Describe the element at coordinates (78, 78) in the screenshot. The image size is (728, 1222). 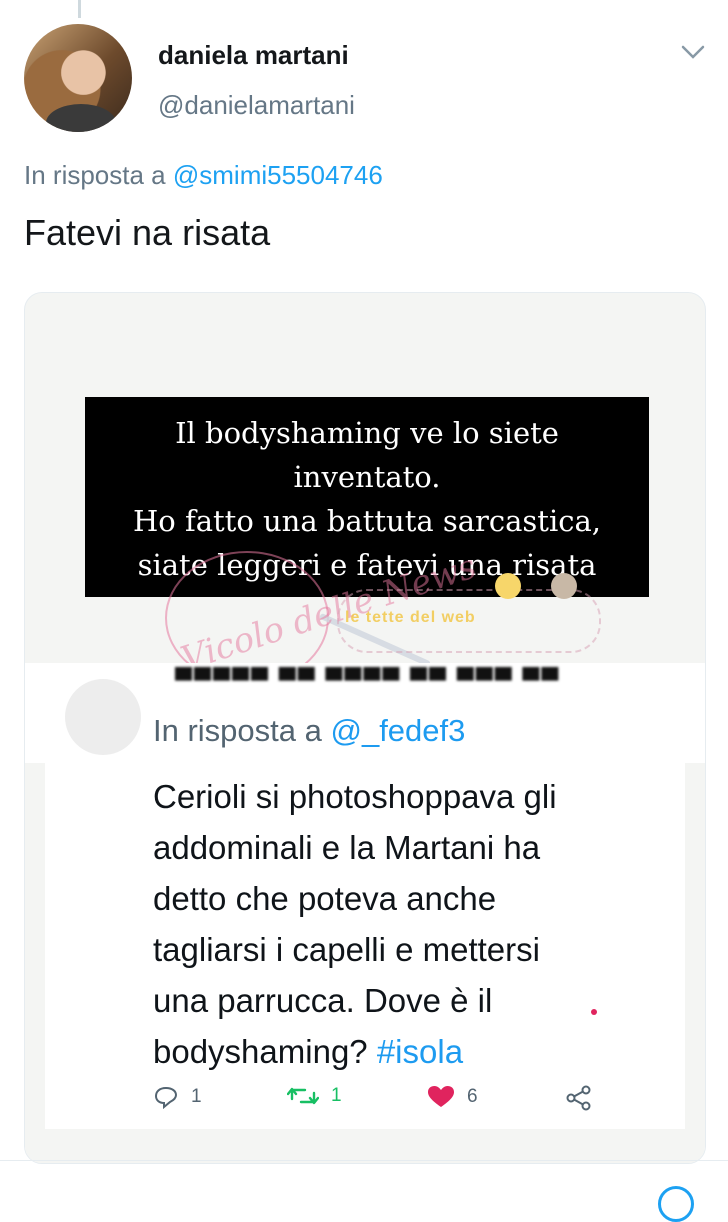
I see `avatar` at that location.